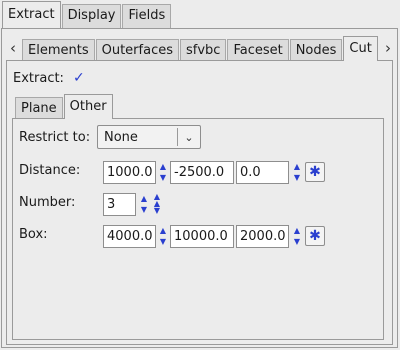 The height and width of the screenshot is (350, 400). What do you see at coordinates (119, 204) in the screenshot?
I see `number-input: 3` at bounding box center [119, 204].